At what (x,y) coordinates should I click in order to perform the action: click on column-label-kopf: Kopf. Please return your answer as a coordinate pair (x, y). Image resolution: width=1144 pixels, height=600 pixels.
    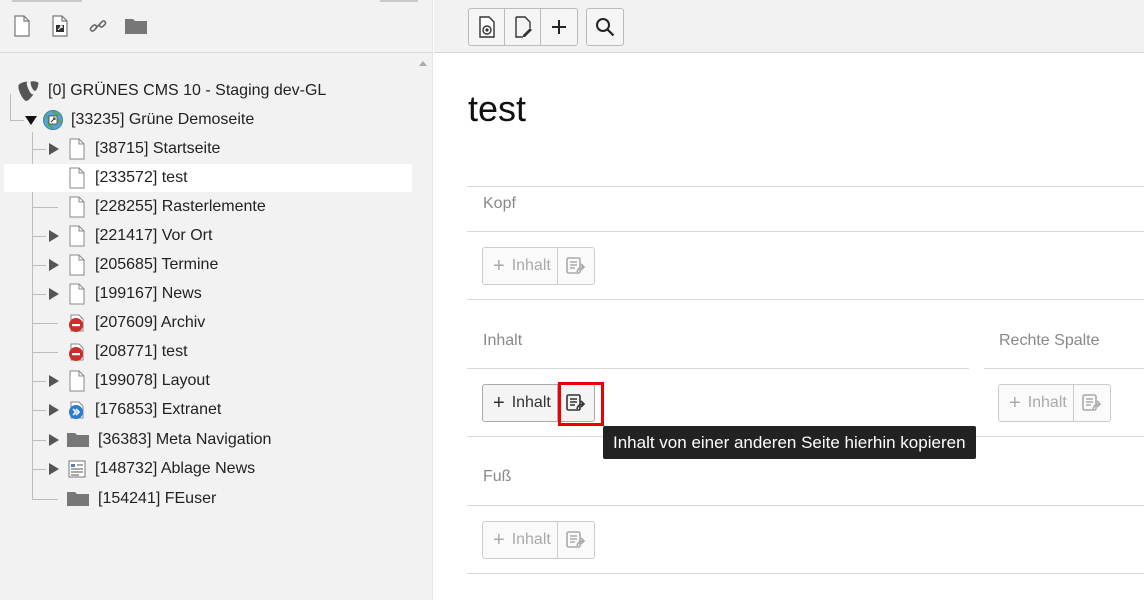
    Looking at the image, I should click on (499, 203).